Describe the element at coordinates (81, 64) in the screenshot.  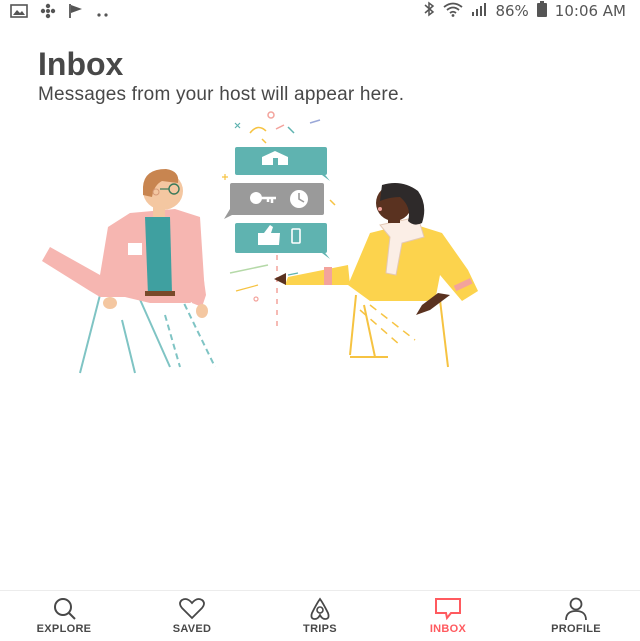
I see `page-title: Inbox` at that location.